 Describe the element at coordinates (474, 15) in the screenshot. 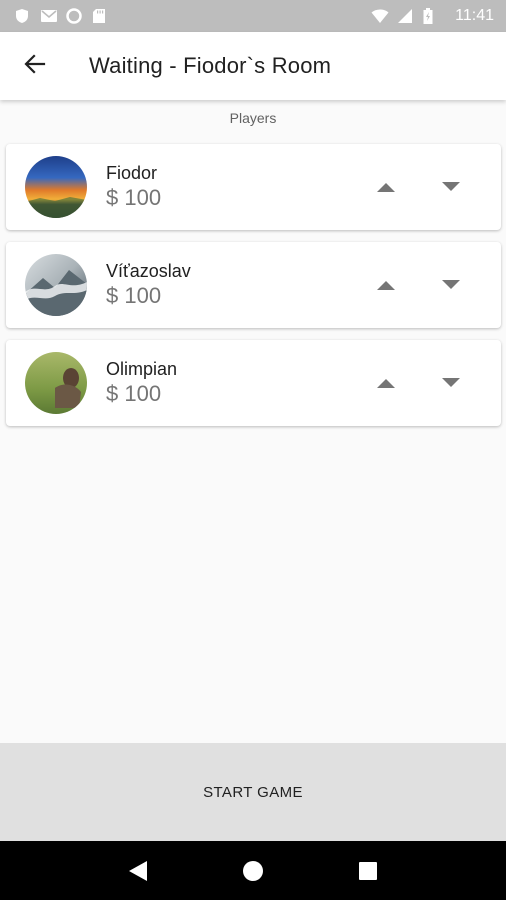

I see `status-time: 11:41` at that location.